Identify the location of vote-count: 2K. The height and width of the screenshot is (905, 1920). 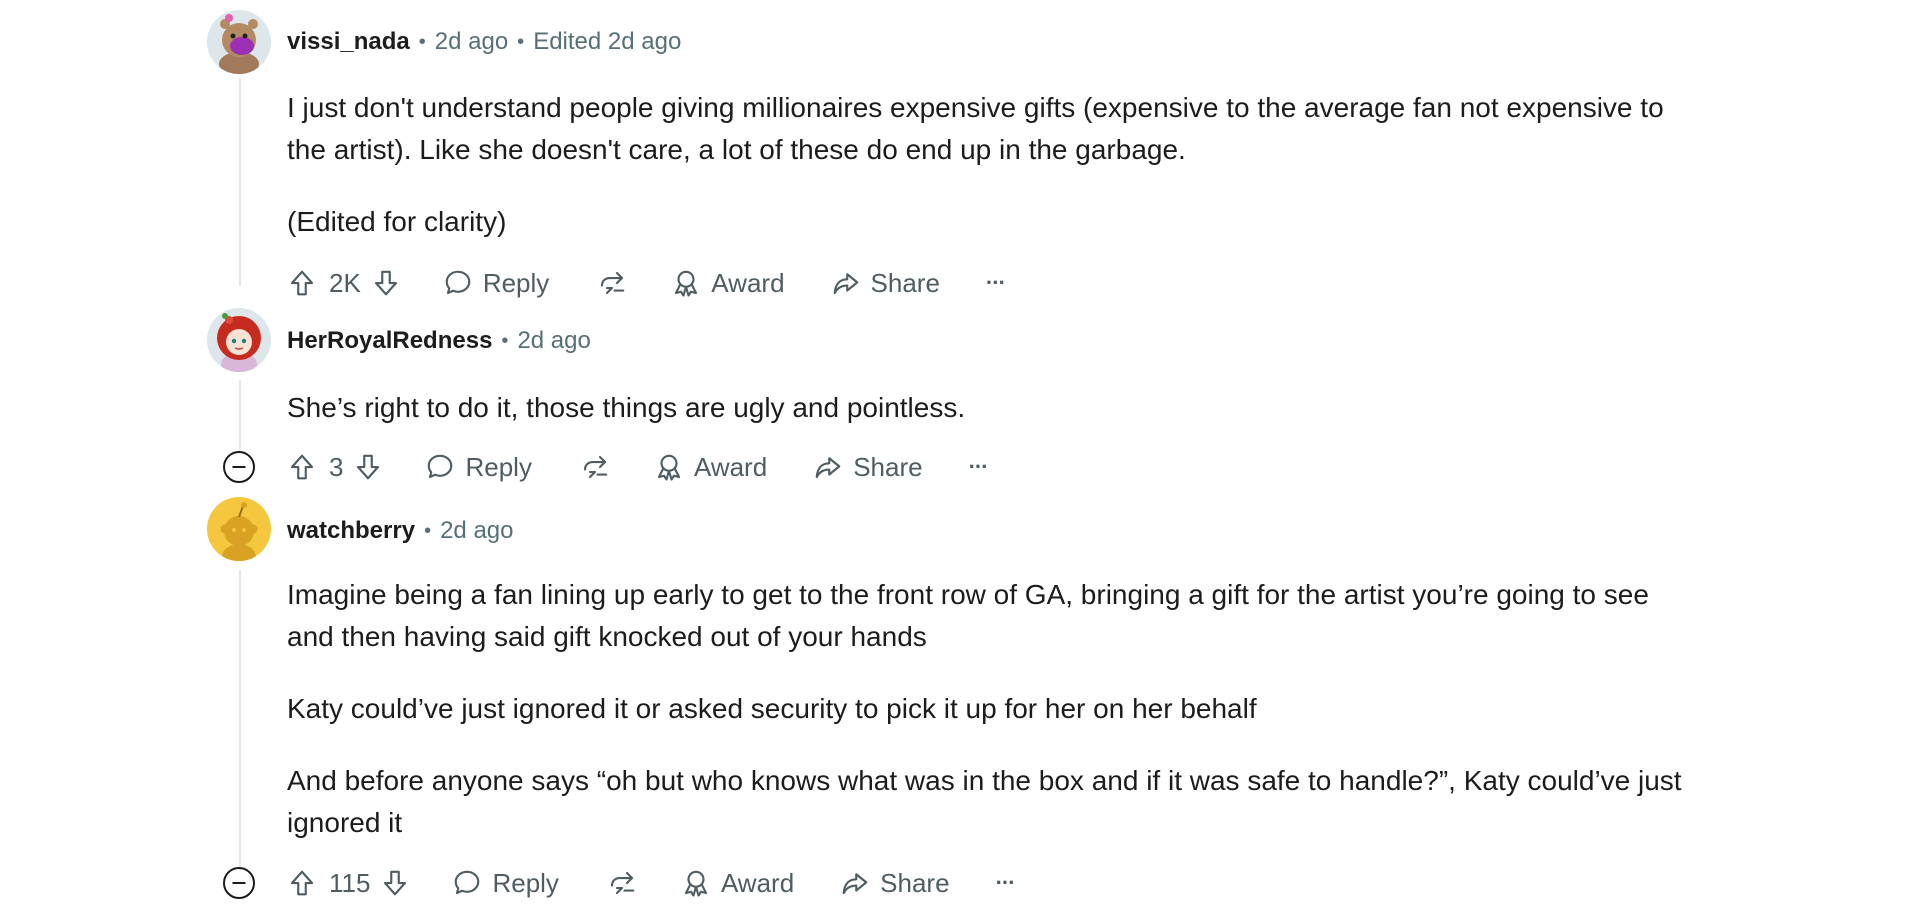
(345, 282).